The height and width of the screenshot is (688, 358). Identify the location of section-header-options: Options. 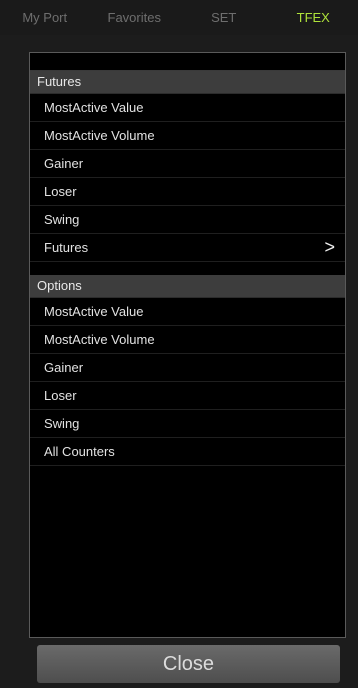
(187, 286).